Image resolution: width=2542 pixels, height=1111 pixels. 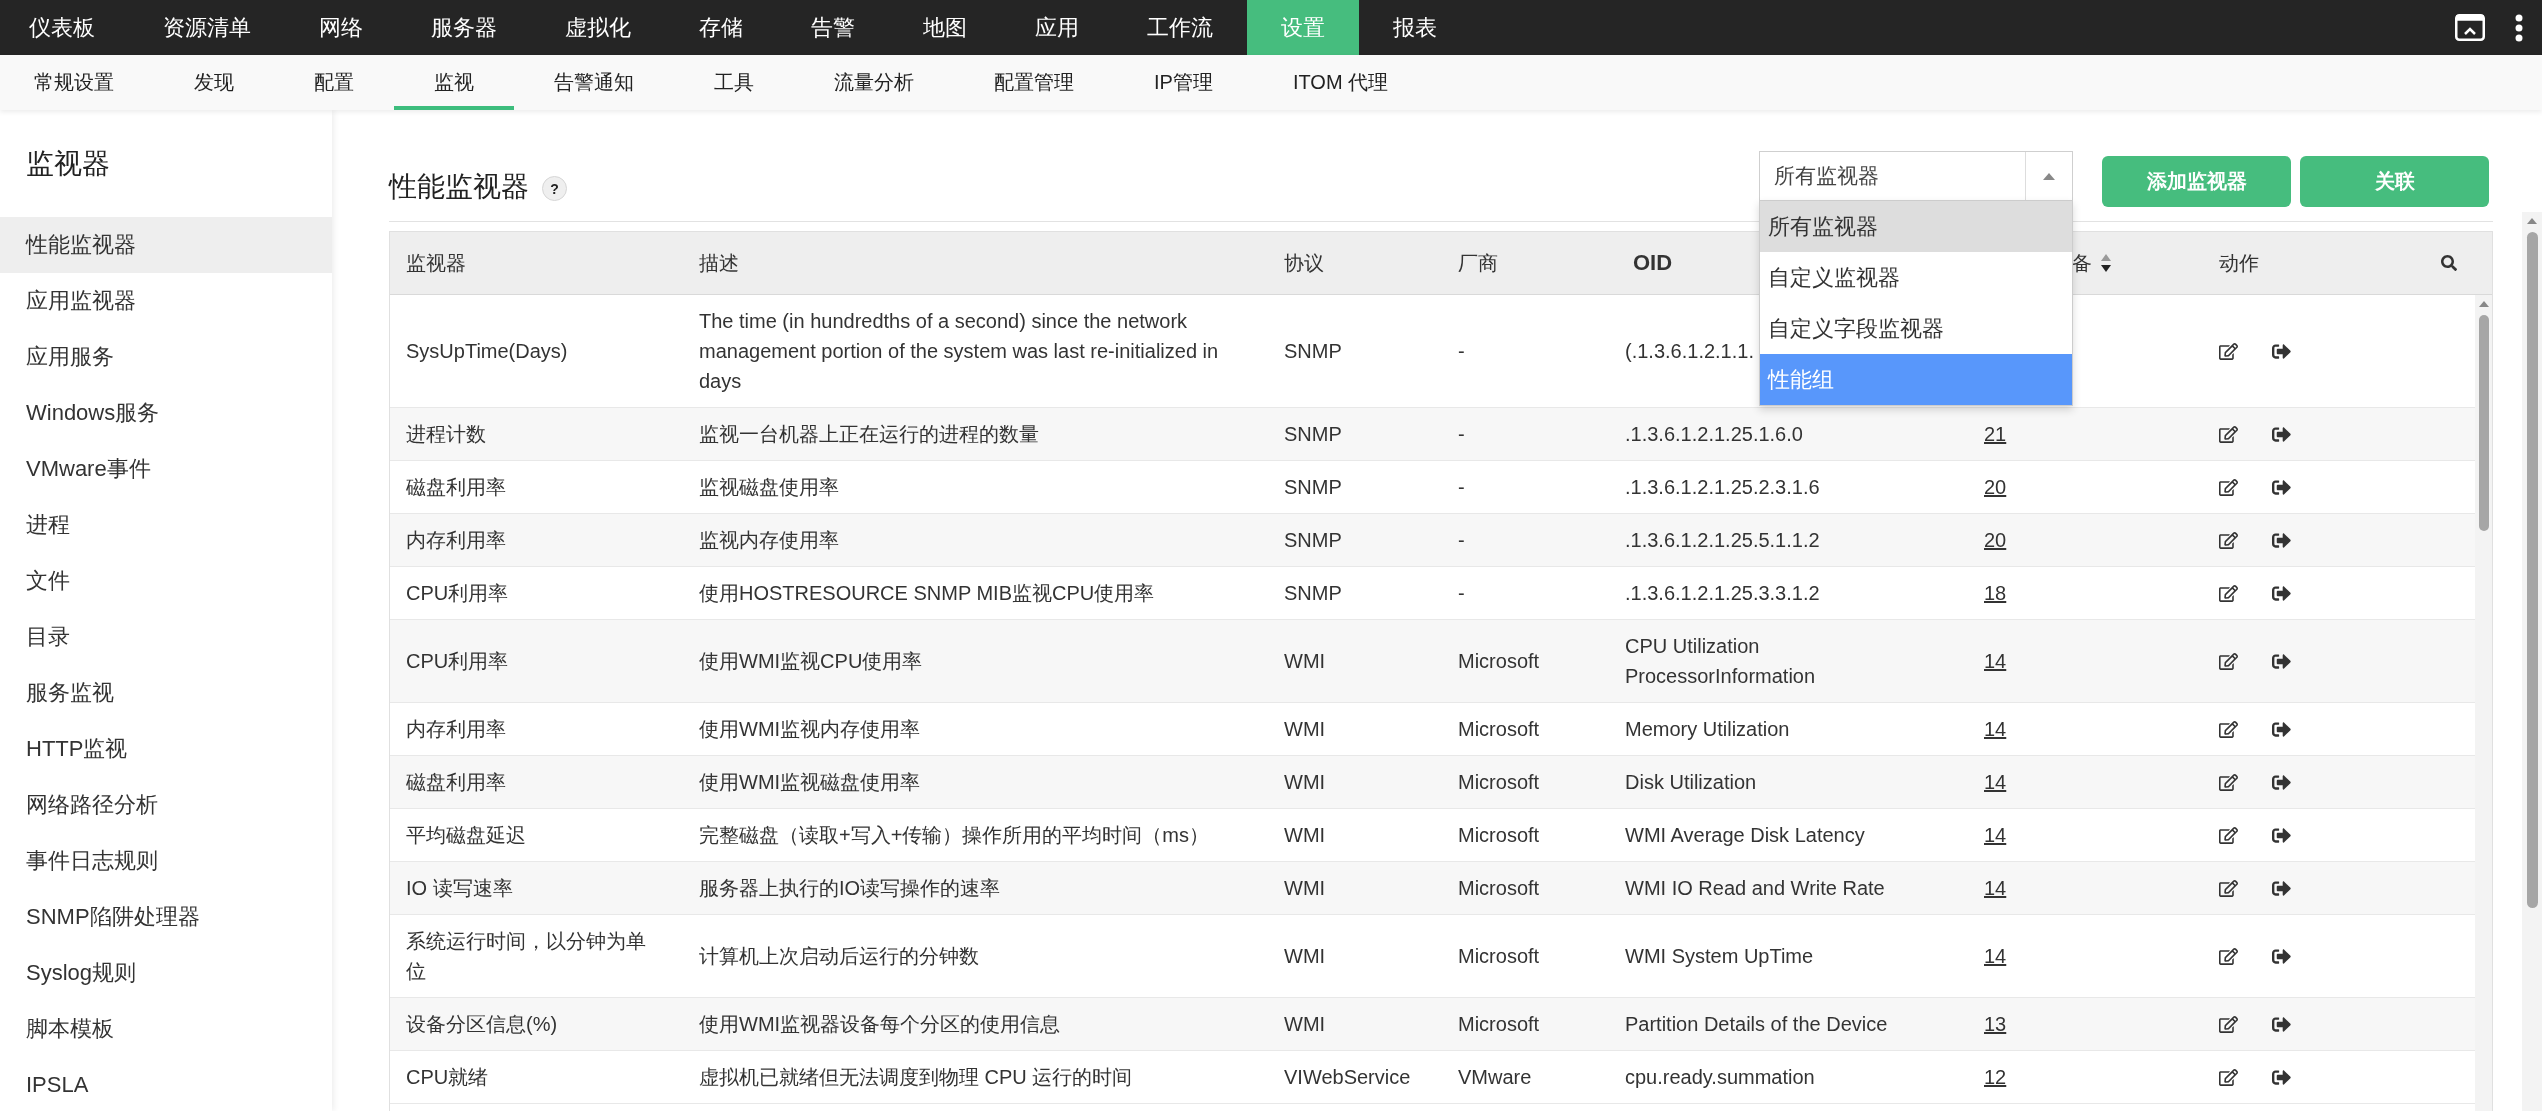 I want to click on sidebar-item: 应用监视器, so click(x=166, y=301).